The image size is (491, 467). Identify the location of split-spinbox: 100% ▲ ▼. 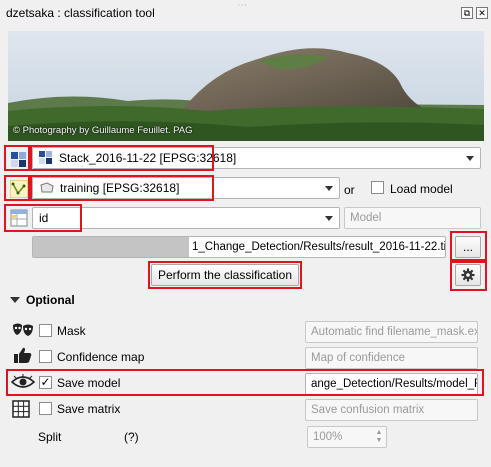
(347, 437).